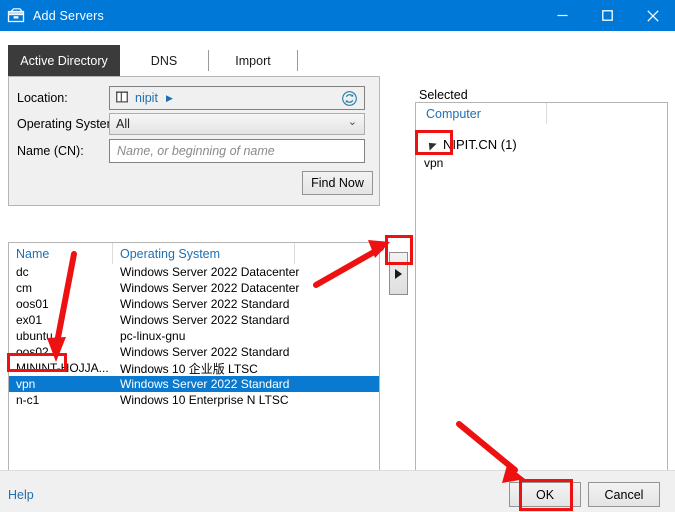  I want to click on table-row: ubuntu pc-linux-gnu, so click(194, 336).